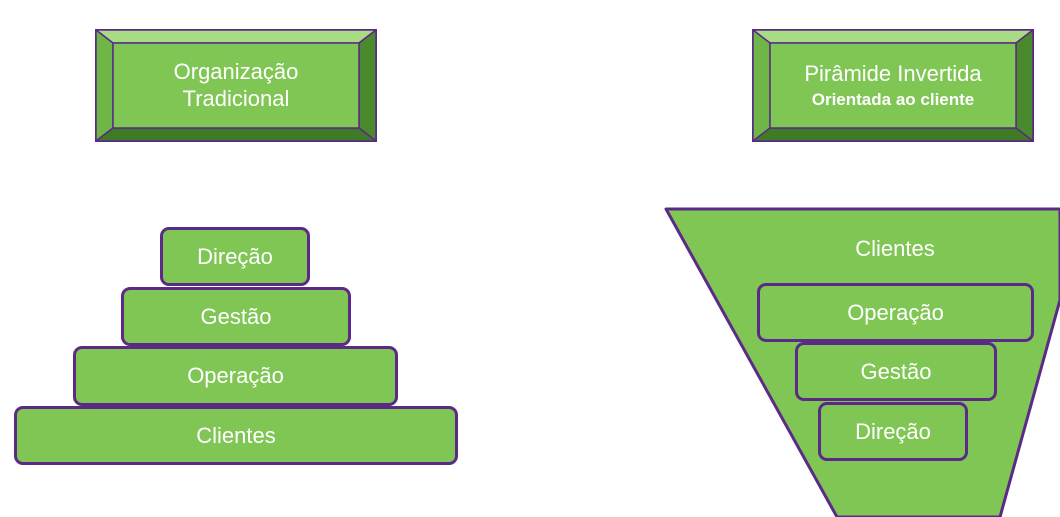 This screenshot has height=517, width=1060. I want to click on inverted-pyramid-top-label: Clientes, so click(895, 248).